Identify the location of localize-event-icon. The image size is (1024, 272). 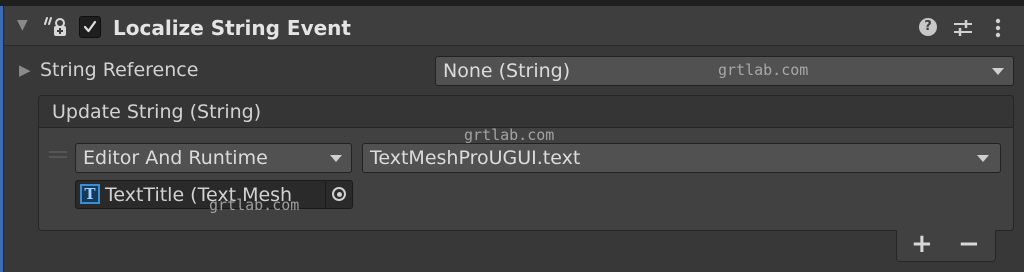
(56, 26).